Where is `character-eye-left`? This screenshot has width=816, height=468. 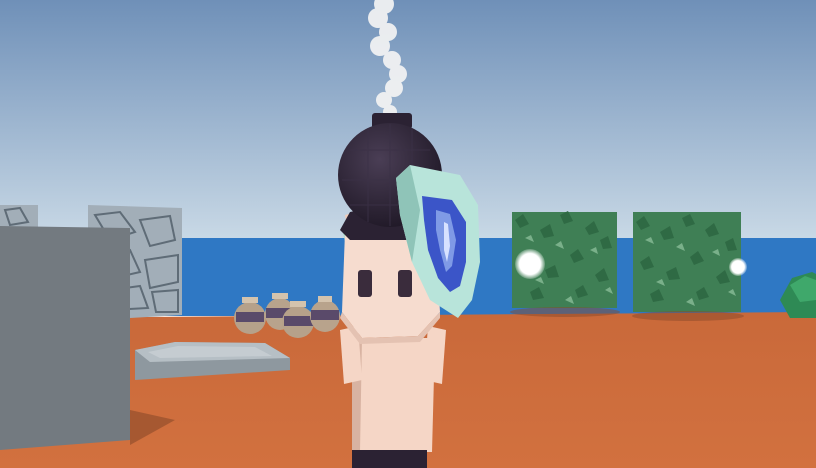
character-eye-left is located at coordinates (365, 283).